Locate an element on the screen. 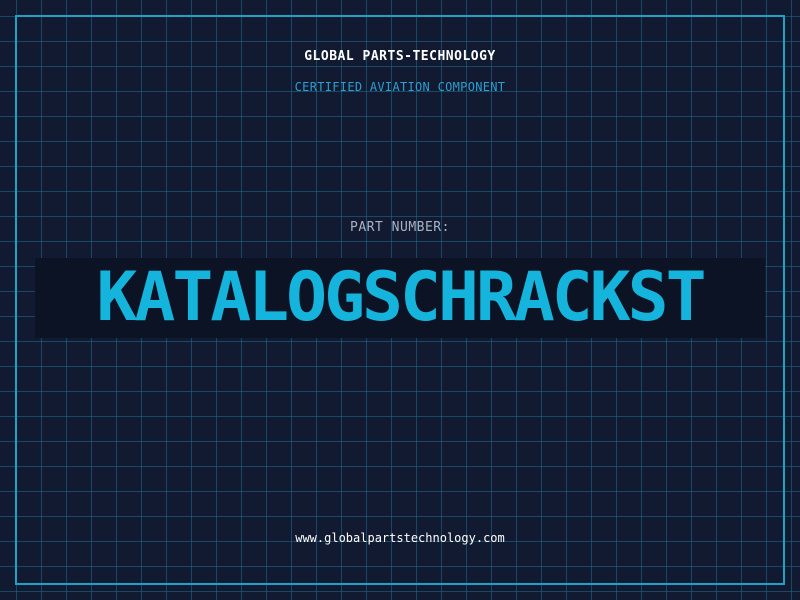 This screenshot has width=800, height=600. website-url: www.globalpartstechnology.com is located at coordinates (400, 538).